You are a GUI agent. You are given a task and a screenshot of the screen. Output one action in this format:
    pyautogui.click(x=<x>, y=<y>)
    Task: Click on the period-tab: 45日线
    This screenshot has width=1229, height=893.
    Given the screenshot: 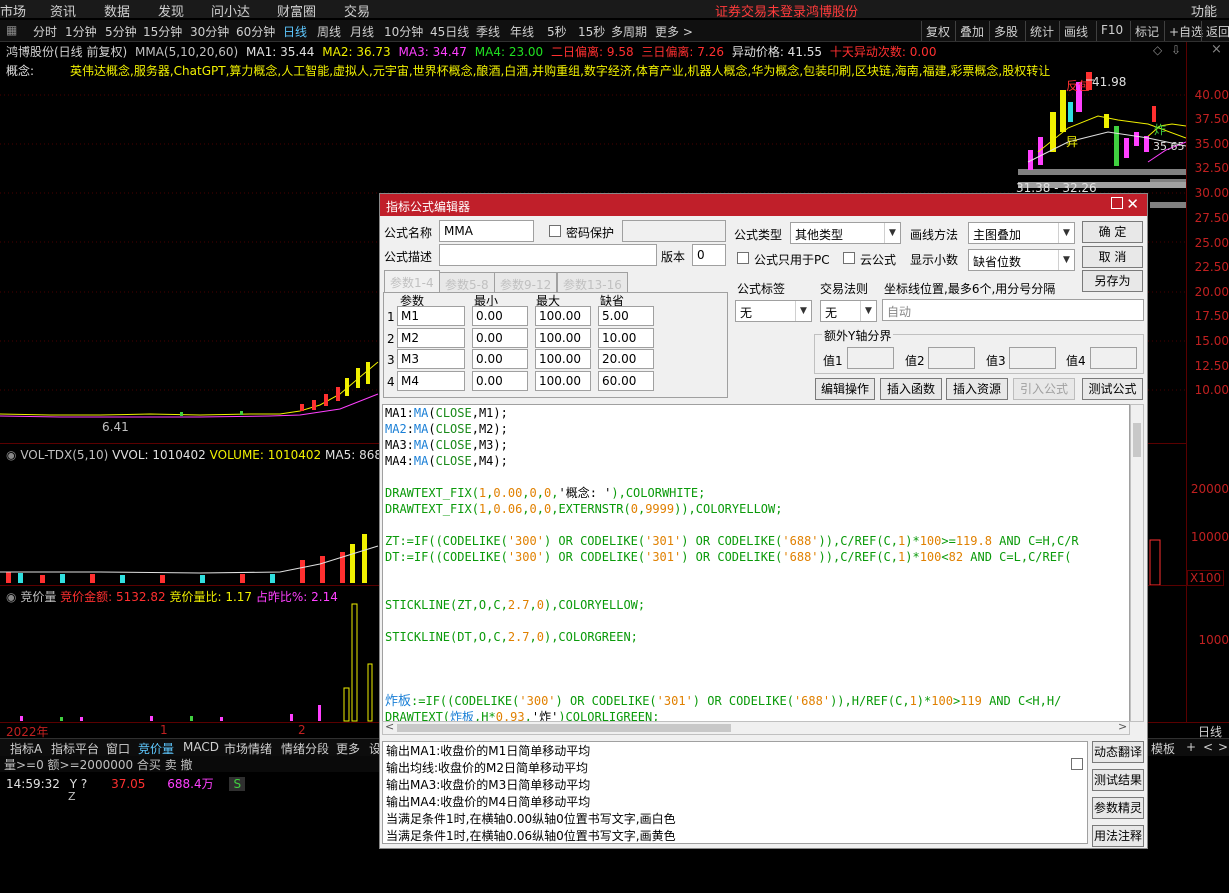 What is the action you would take?
    pyautogui.click(x=449, y=31)
    